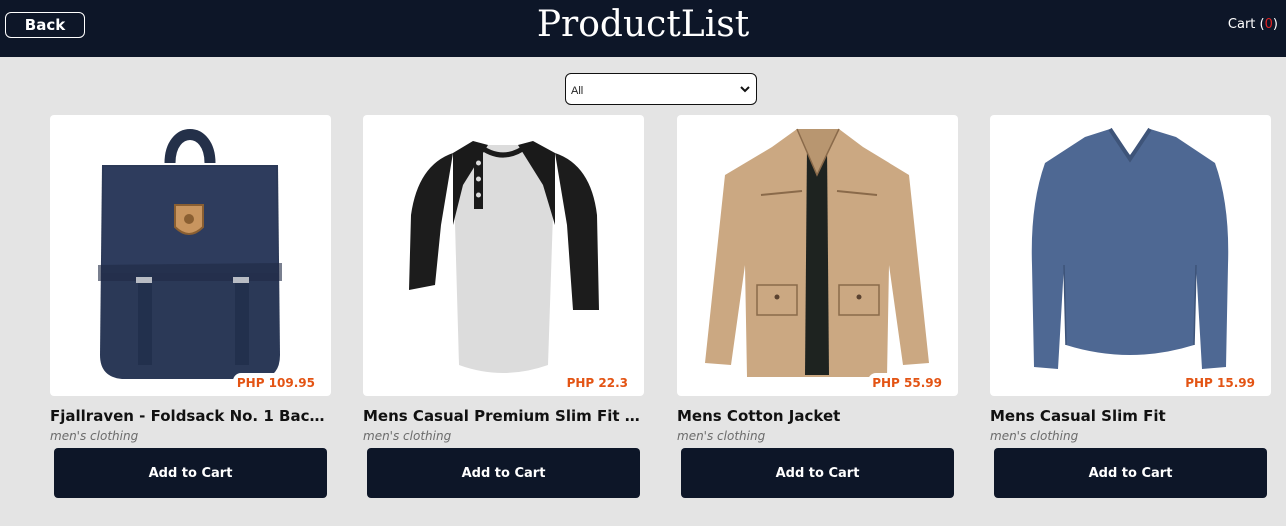  I want to click on chevron-down-icon, so click(745, 89).